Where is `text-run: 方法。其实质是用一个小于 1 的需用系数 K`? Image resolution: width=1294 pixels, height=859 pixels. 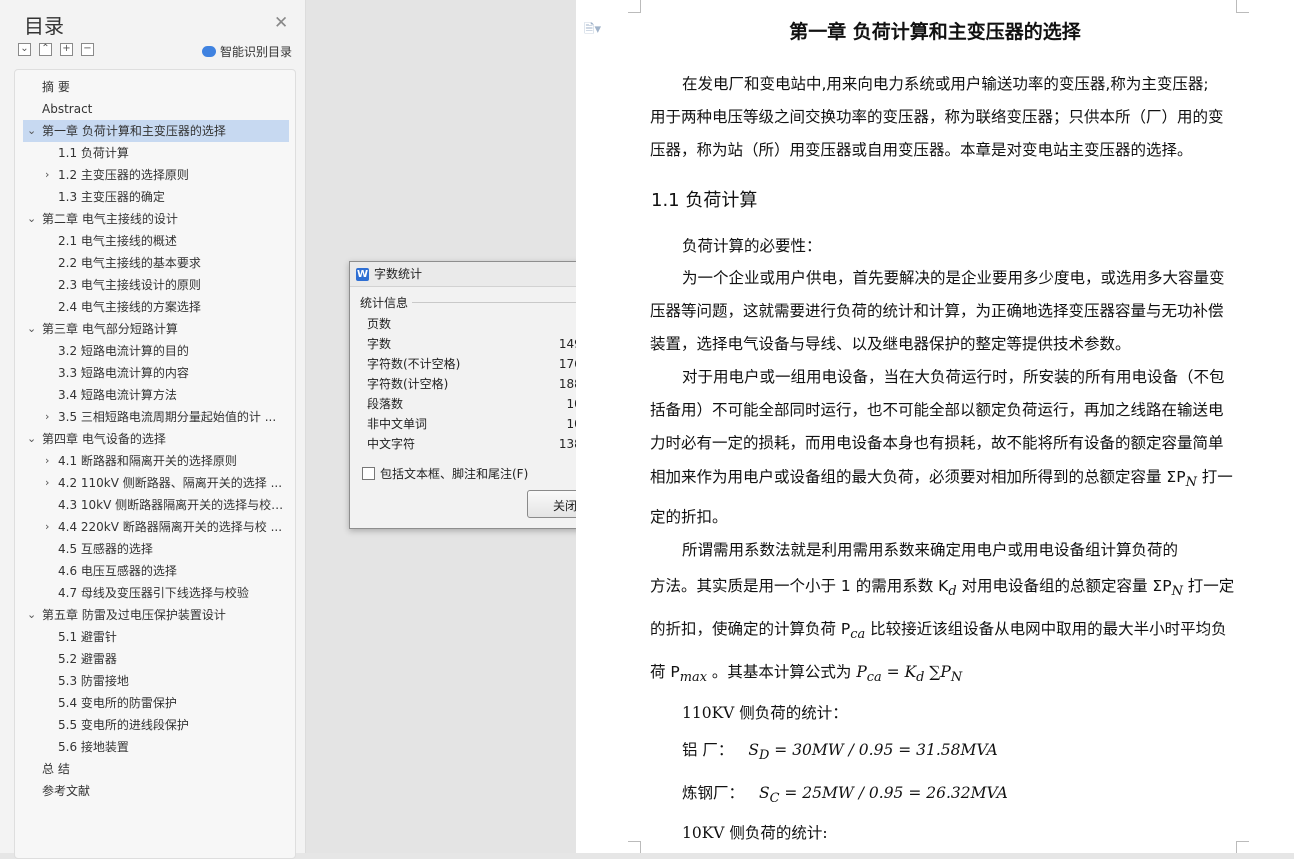 text-run: 方法。其实质是用一个小于 1 的需用系数 K is located at coordinates (799, 586).